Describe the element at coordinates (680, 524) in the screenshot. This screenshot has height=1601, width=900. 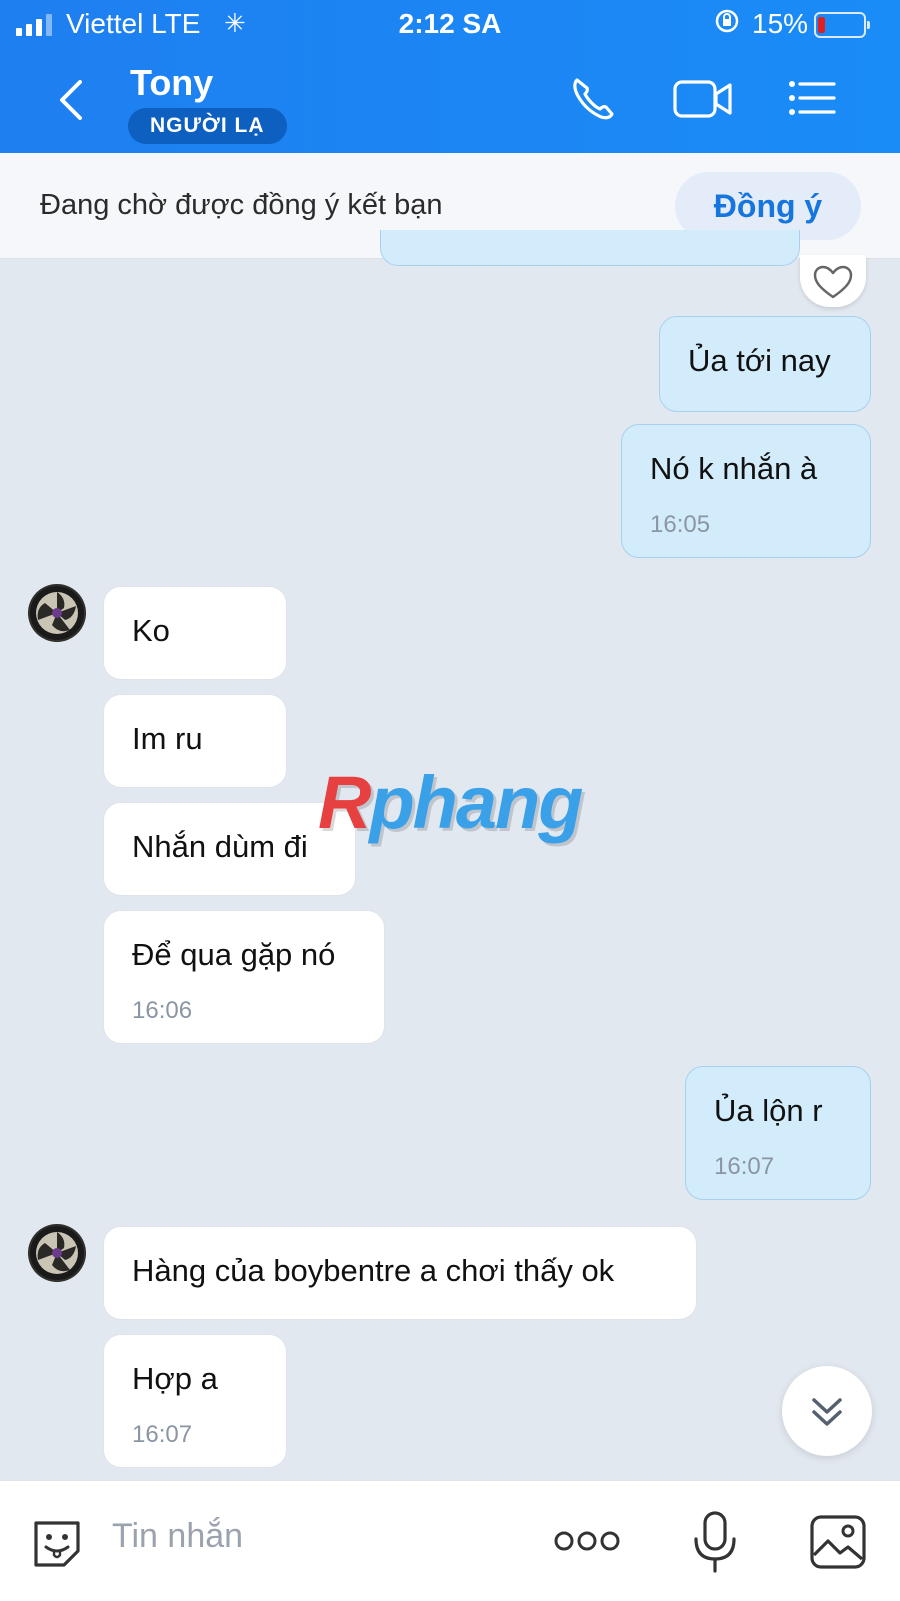
I see `message-time: 16:05` at that location.